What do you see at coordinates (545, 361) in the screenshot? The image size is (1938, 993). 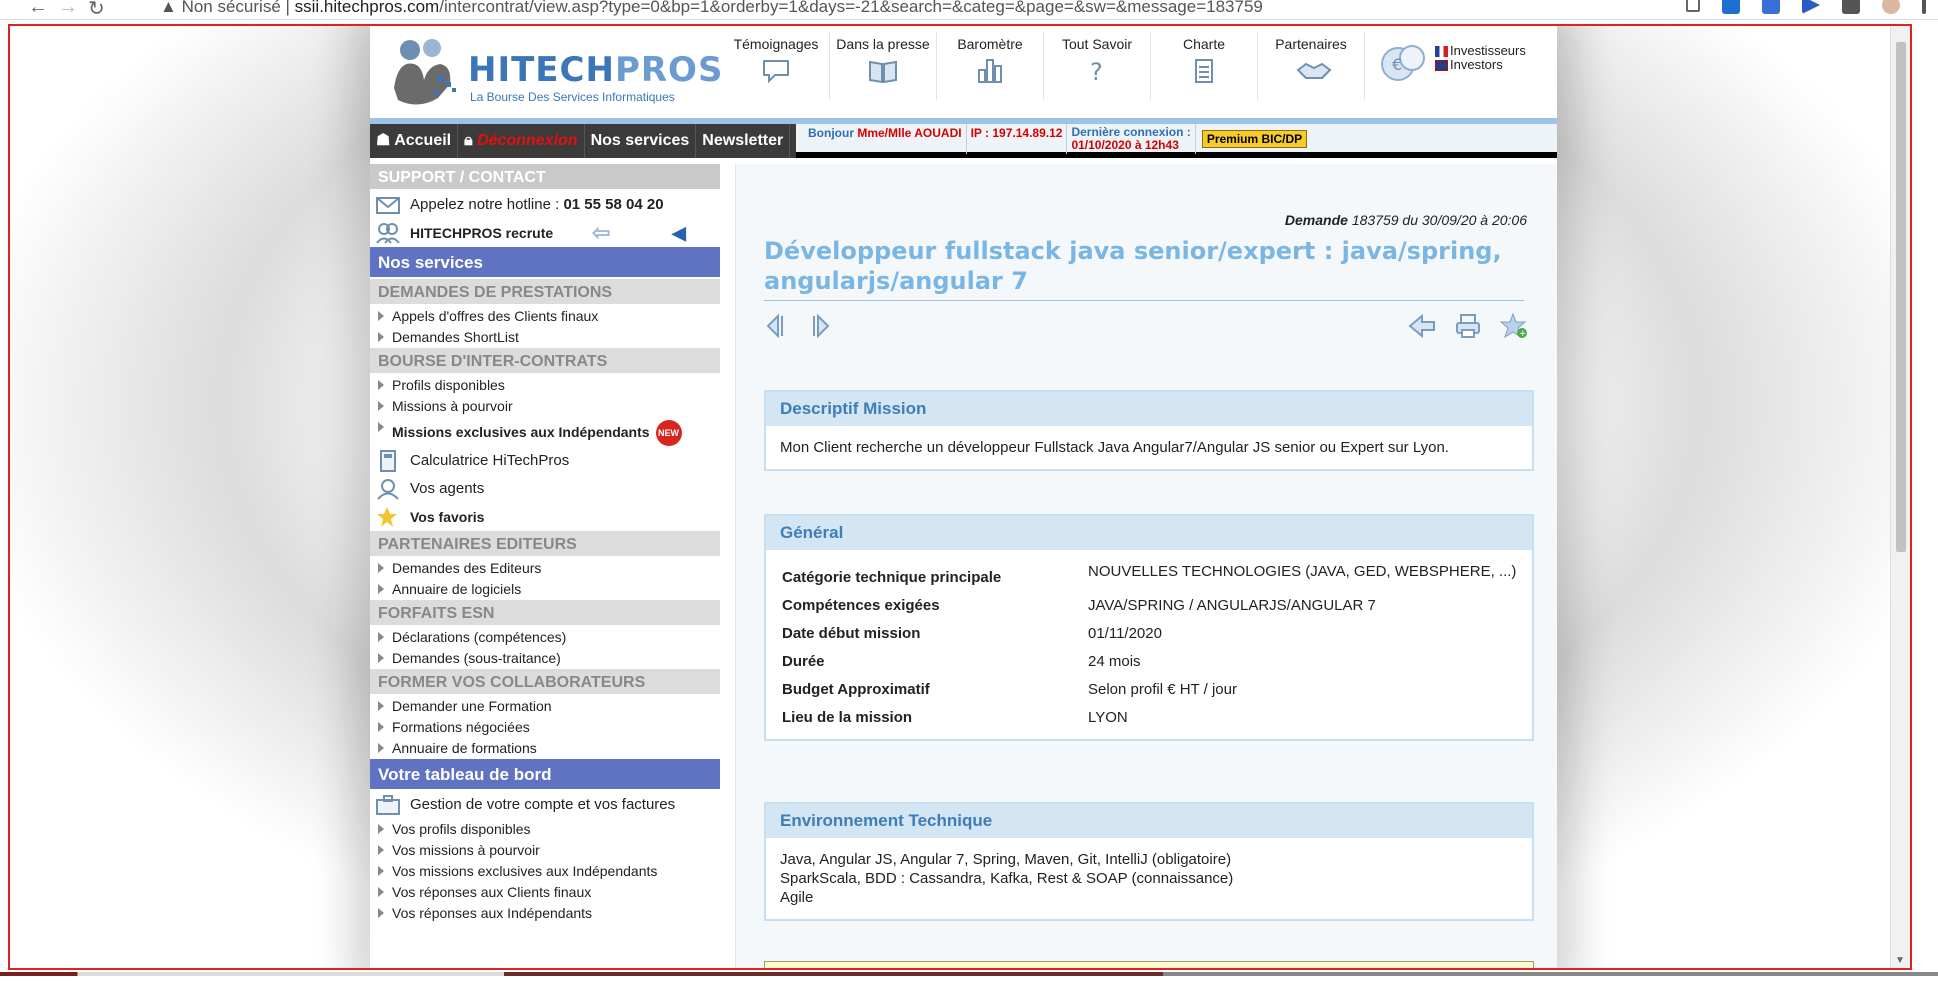 I see `bourse-heading: BOURSE D'INTER-CONTRATS` at bounding box center [545, 361].